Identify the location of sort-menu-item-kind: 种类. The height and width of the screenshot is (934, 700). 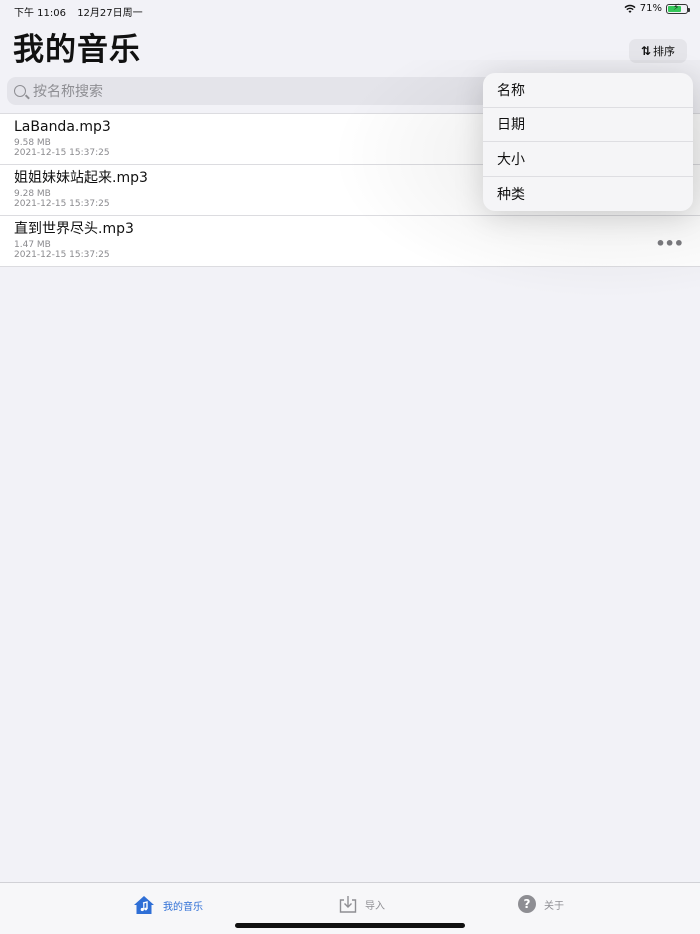
(588, 194).